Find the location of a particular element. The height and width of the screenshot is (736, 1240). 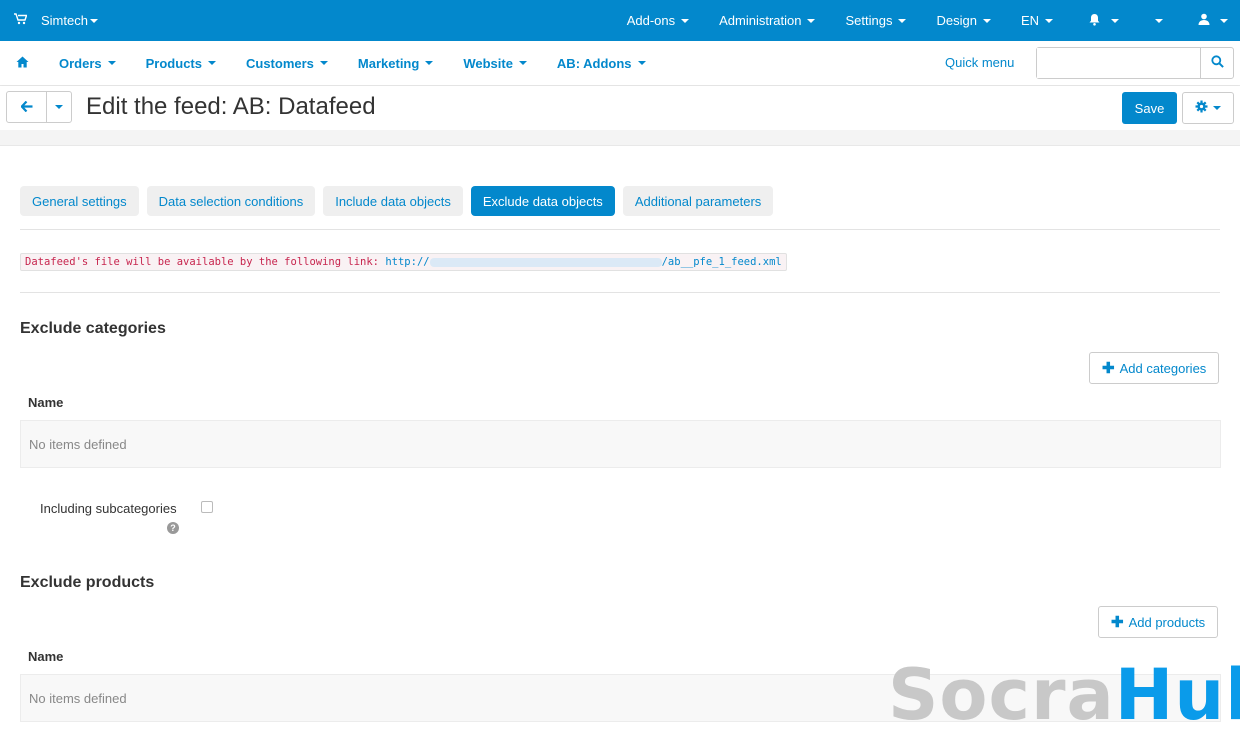

menu-label: EN is located at coordinates (1029, 20).